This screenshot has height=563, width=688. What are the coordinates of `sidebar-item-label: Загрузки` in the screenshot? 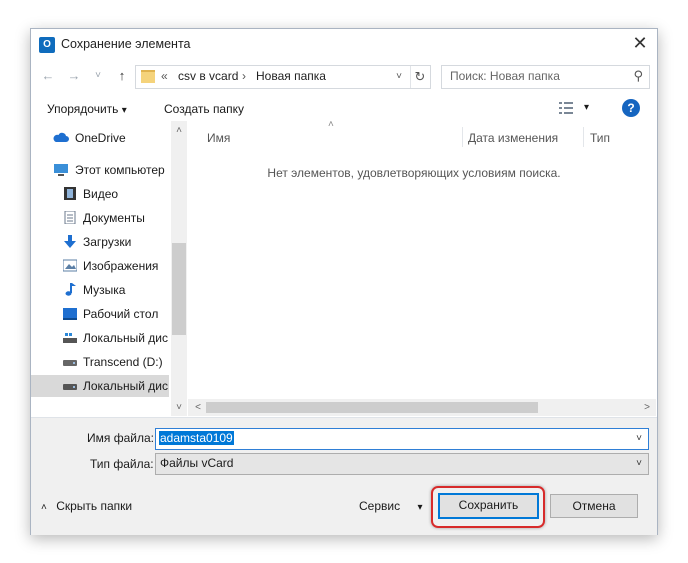 It's located at (107, 242).